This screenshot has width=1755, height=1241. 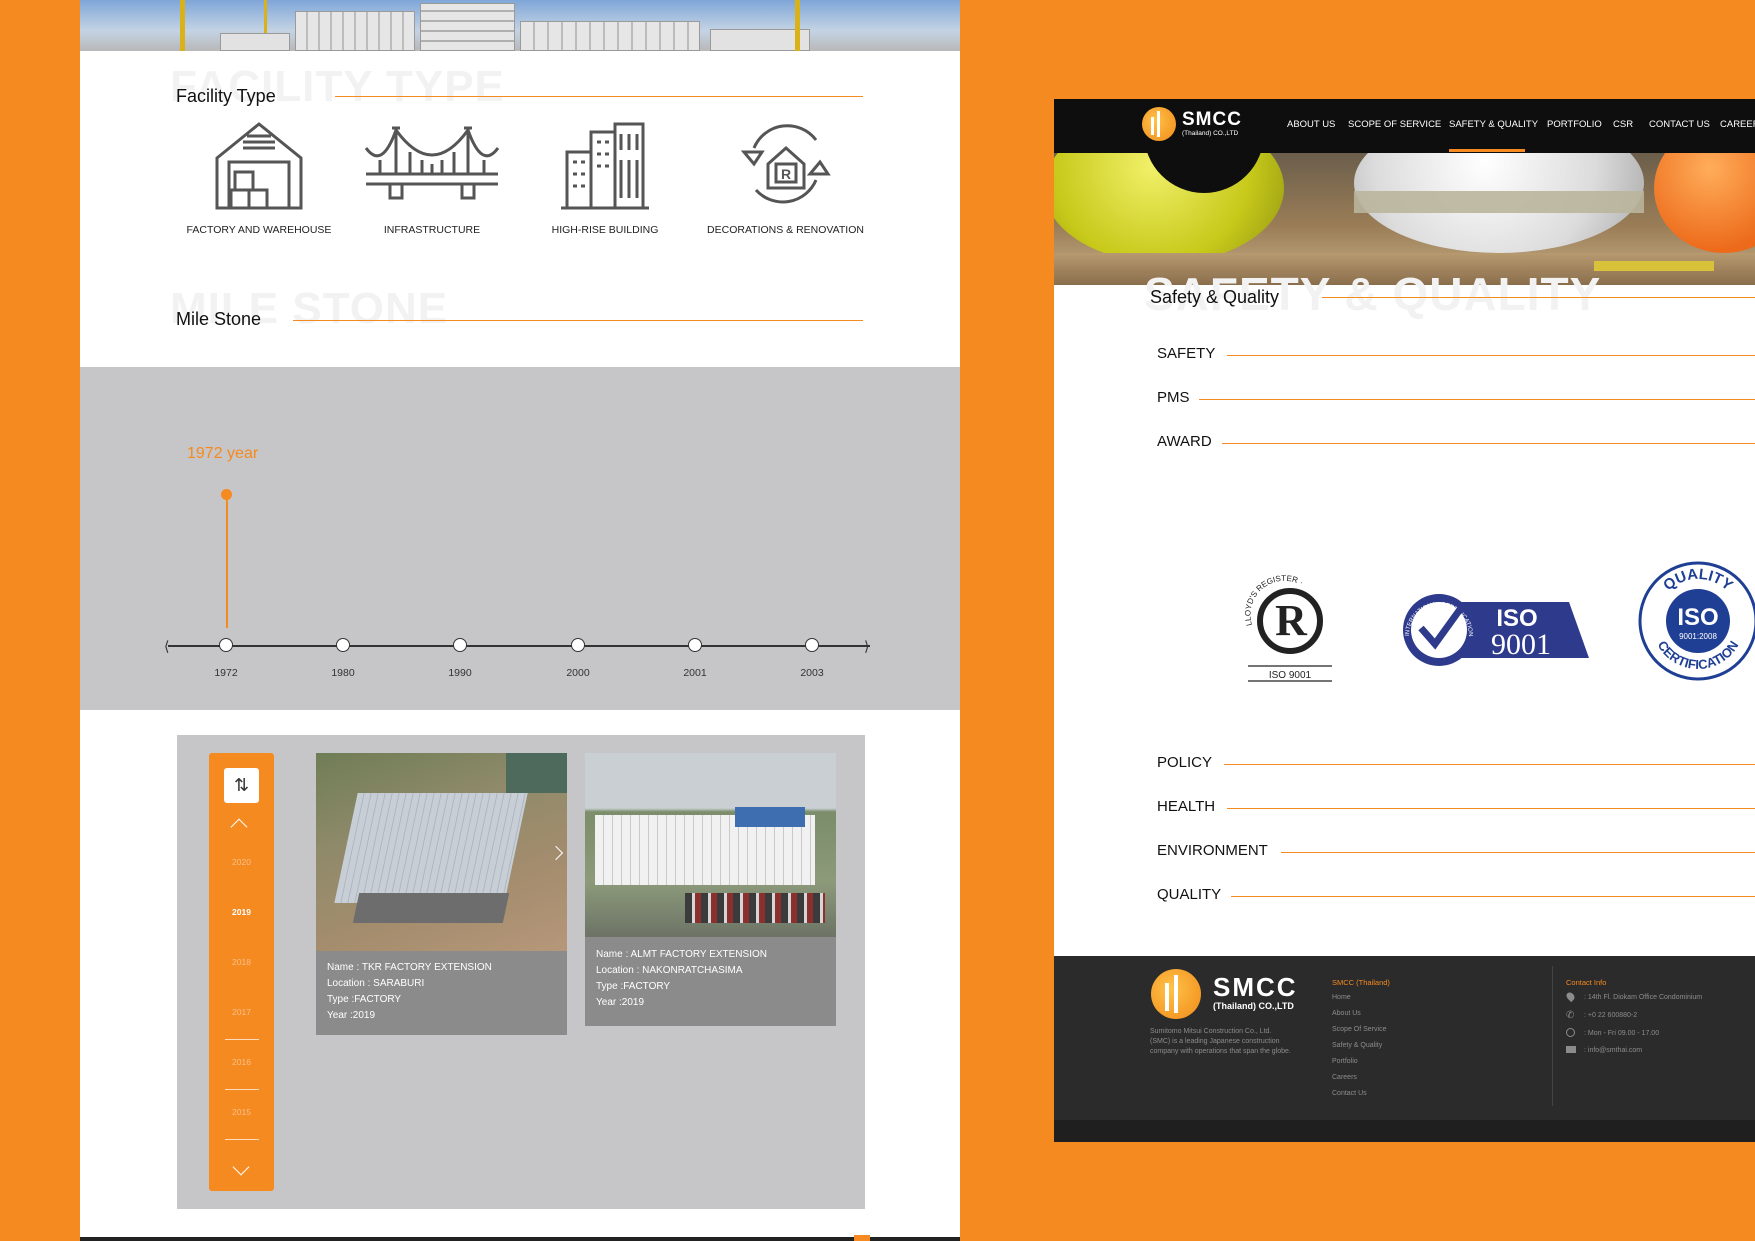 What do you see at coordinates (1345, 1061) in the screenshot?
I see `footer-link-portfolio: Portfolio` at bounding box center [1345, 1061].